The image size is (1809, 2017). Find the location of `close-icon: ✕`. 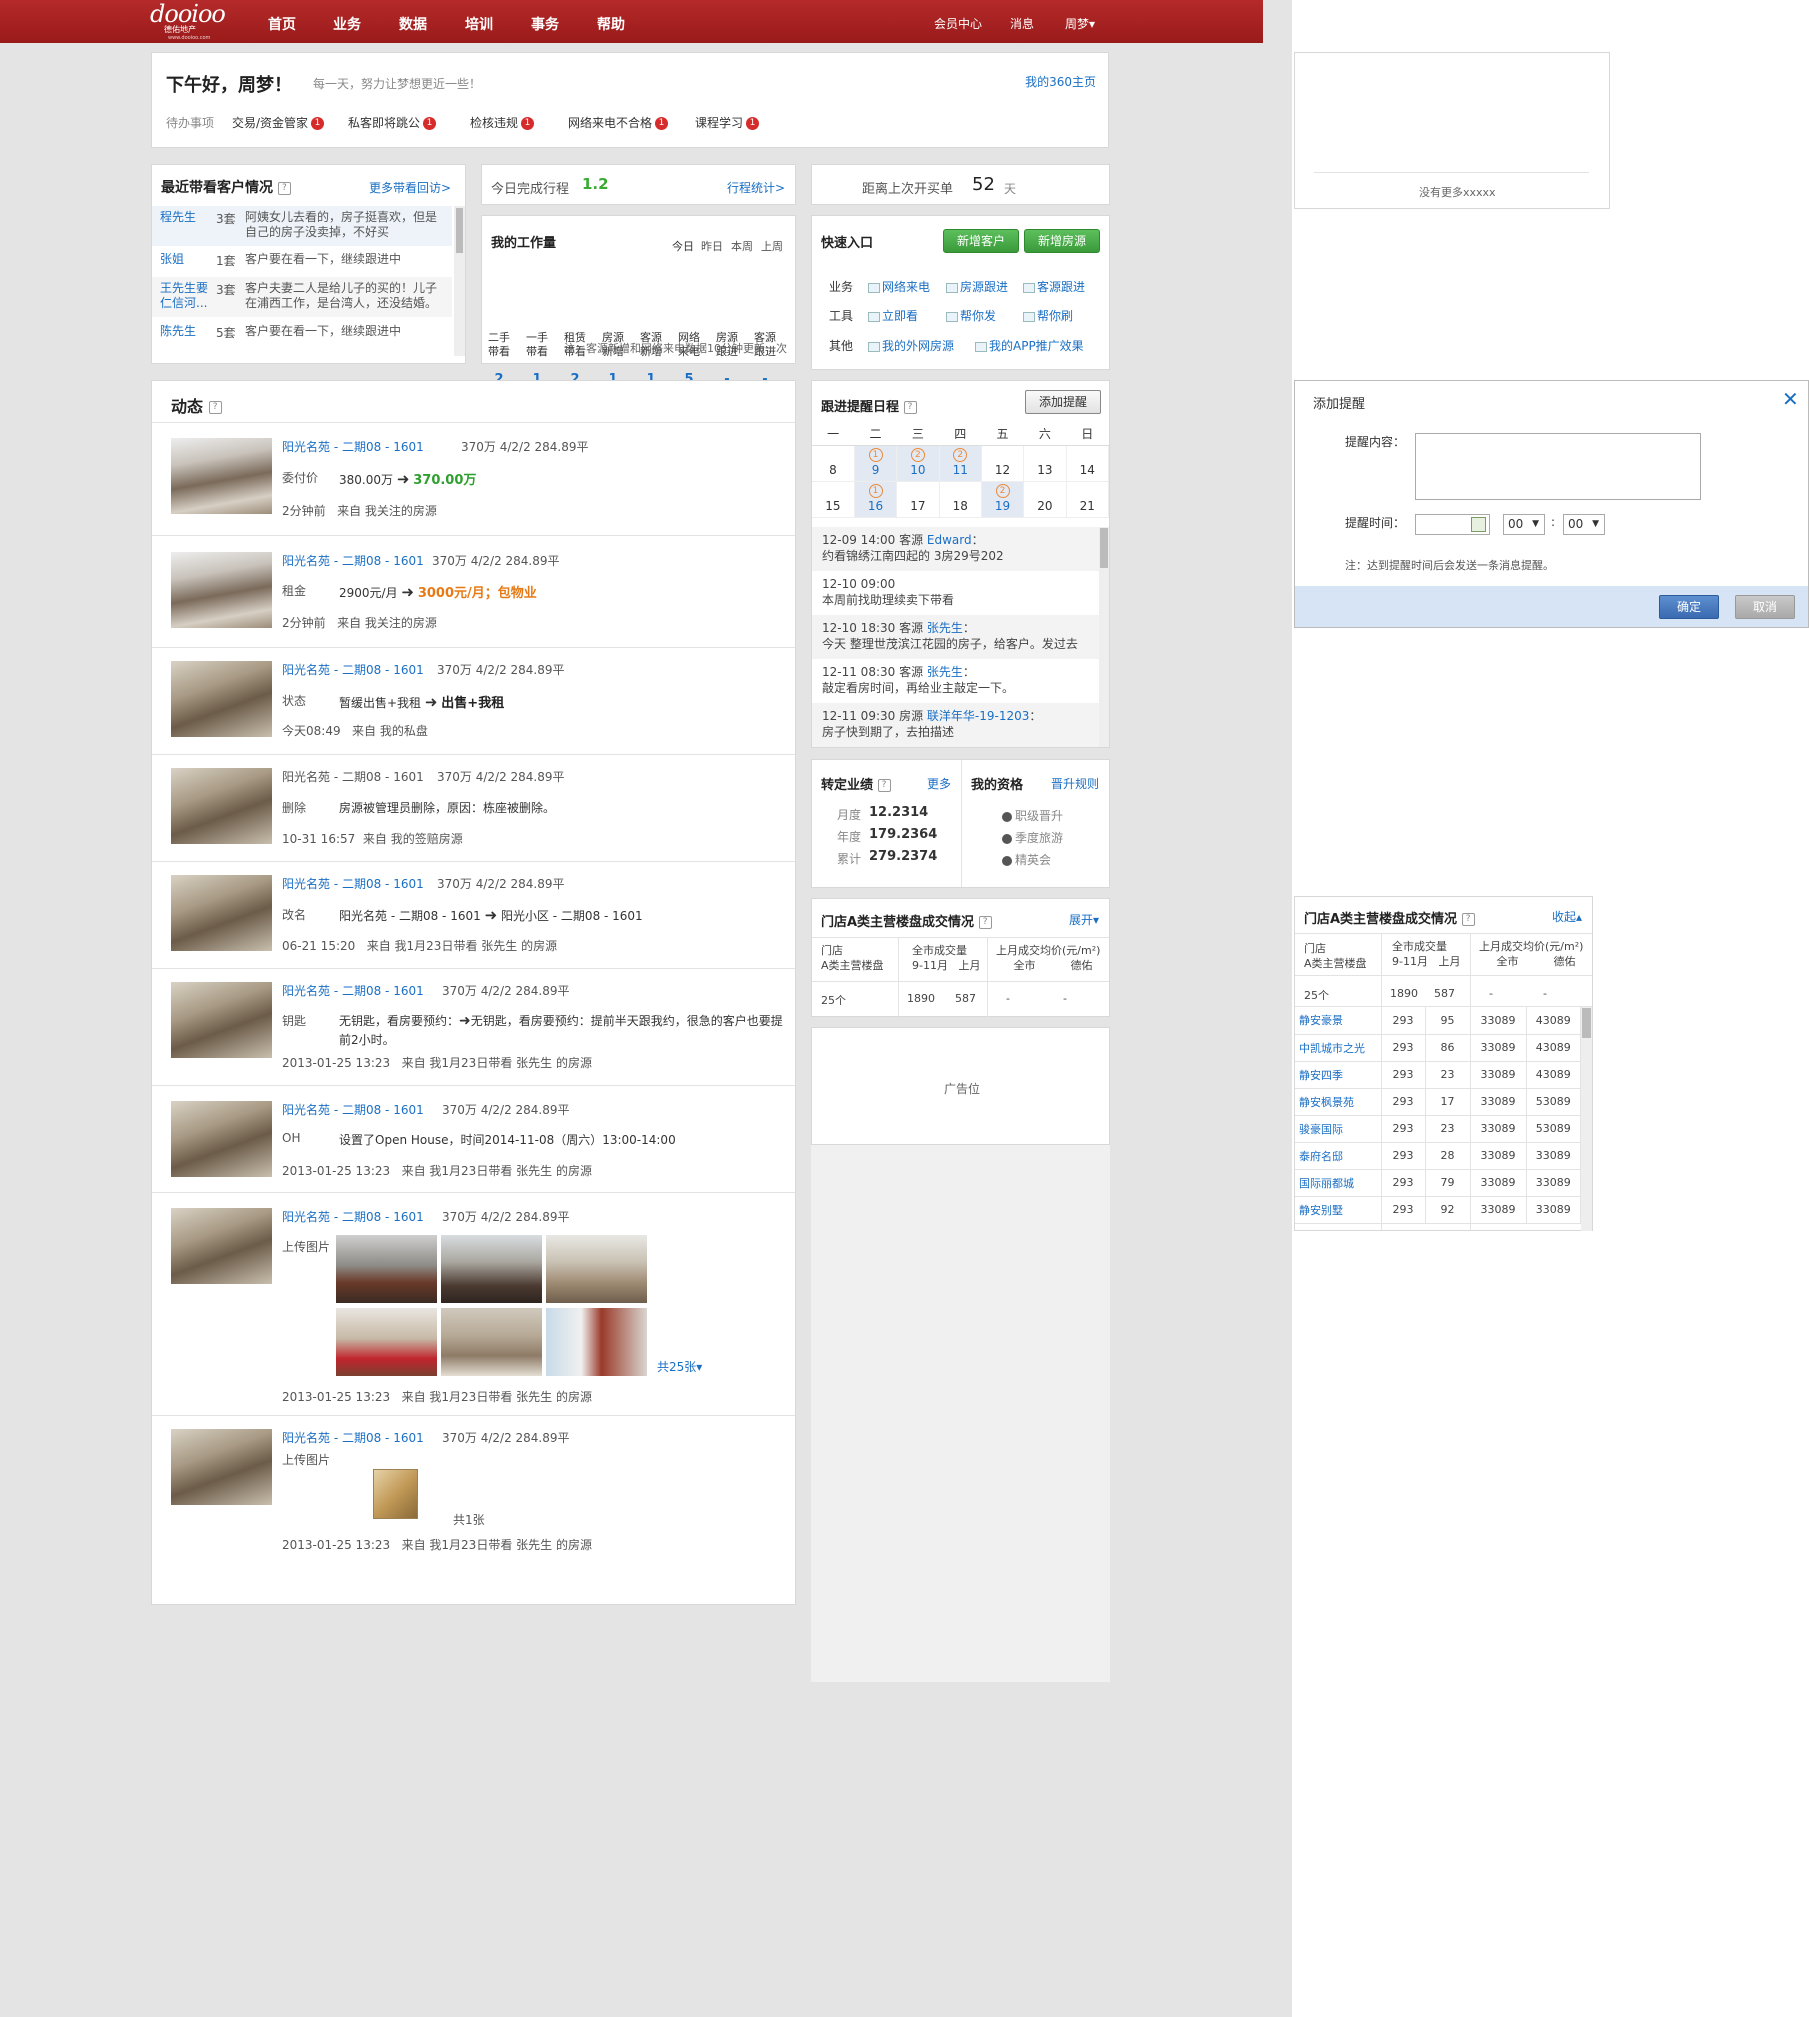

close-icon: ✕ is located at coordinates (1790, 399).